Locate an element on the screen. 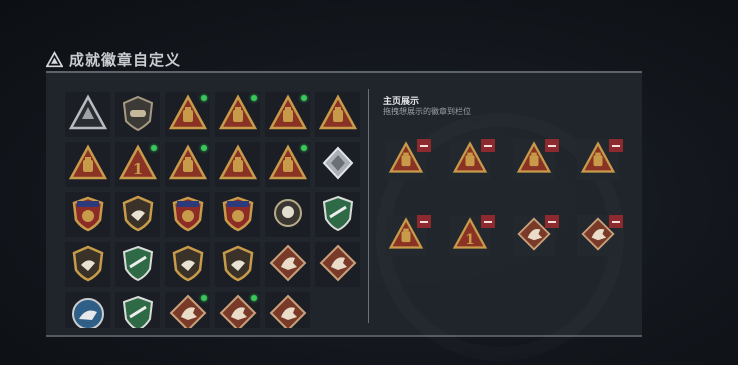  badge-slot: 1 is located at coordinates (137, 164).